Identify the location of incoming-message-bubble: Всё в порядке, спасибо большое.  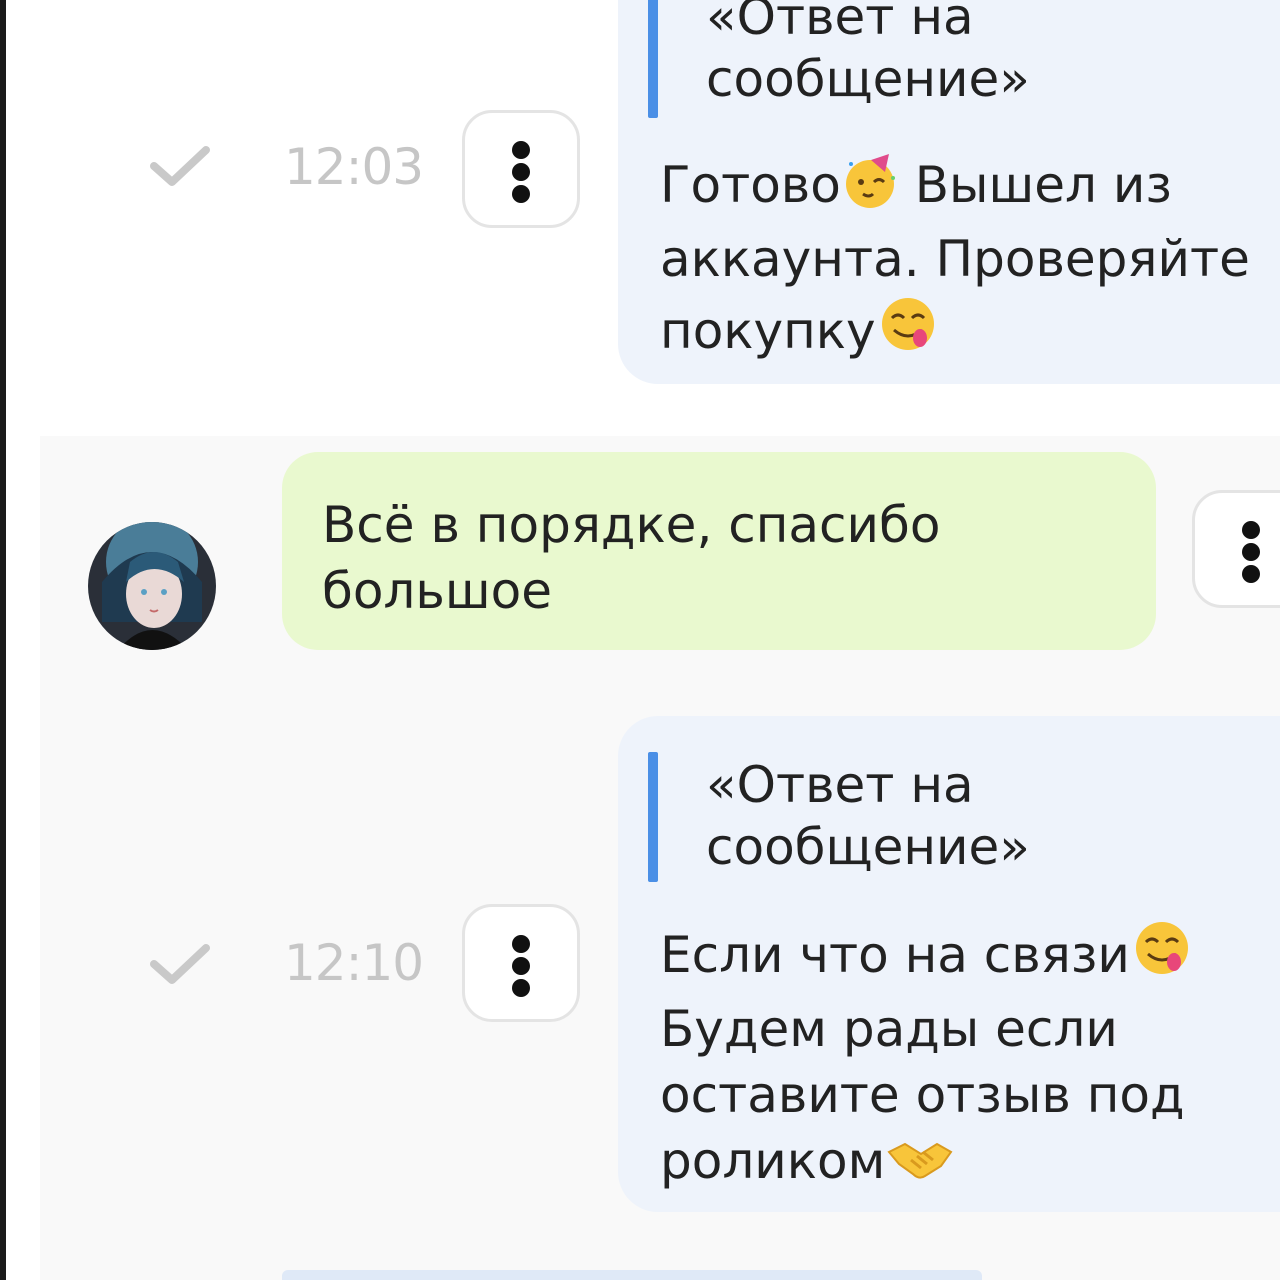
(719, 551).